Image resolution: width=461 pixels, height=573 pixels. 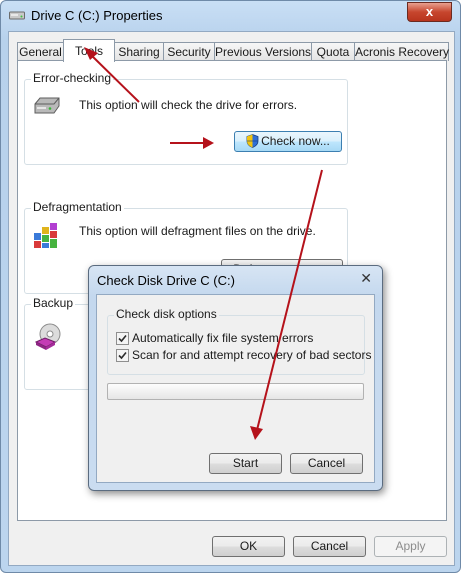 I want to click on dialog-cancel-button: Cancel, so click(x=326, y=463).